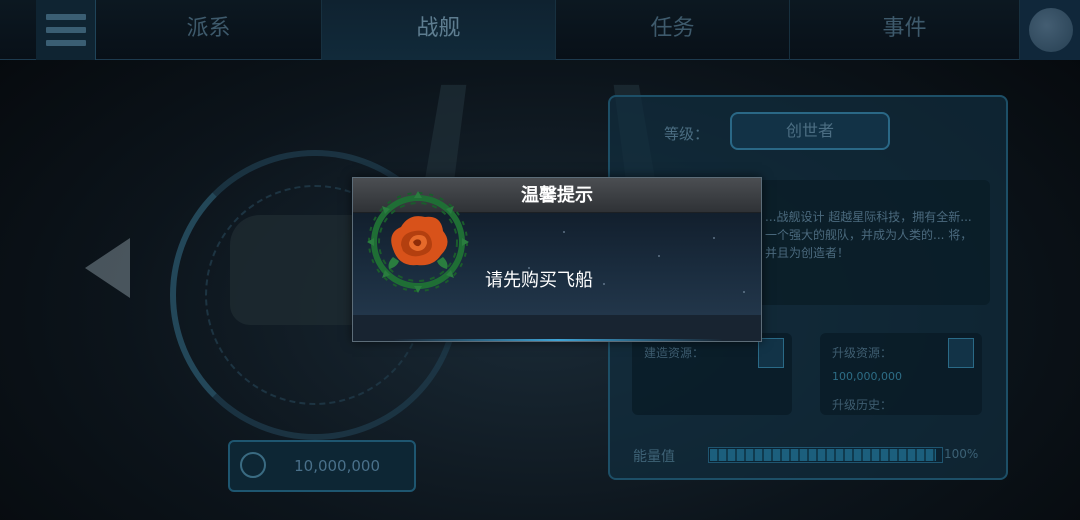  I want to click on build-up-button, so click(771, 353).